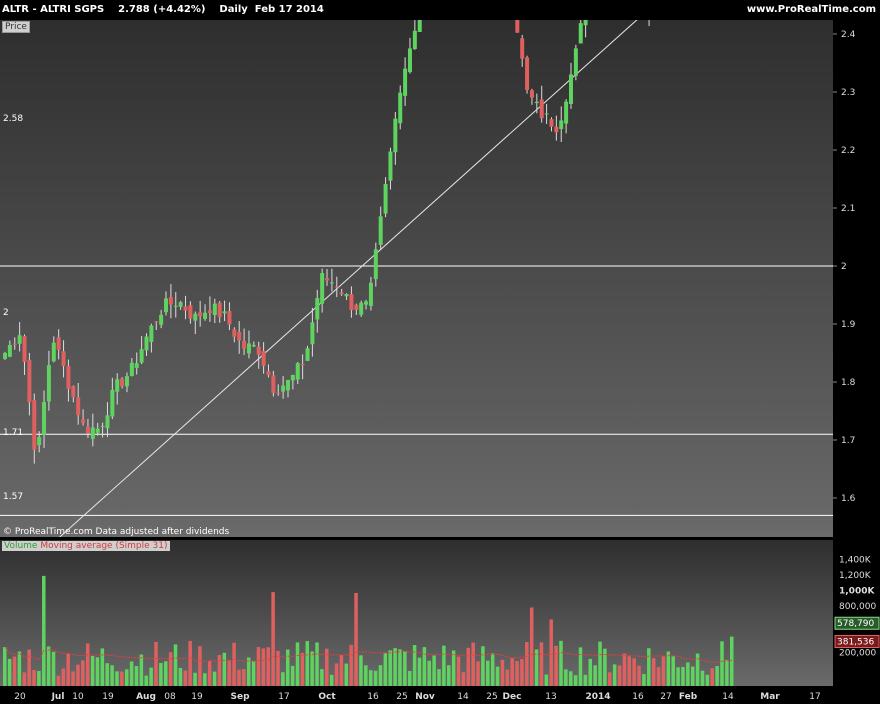  What do you see at coordinates (848, 383) in the screenshot?
I see `price-tick-label: 1.8` at bounding box center [848, 383].